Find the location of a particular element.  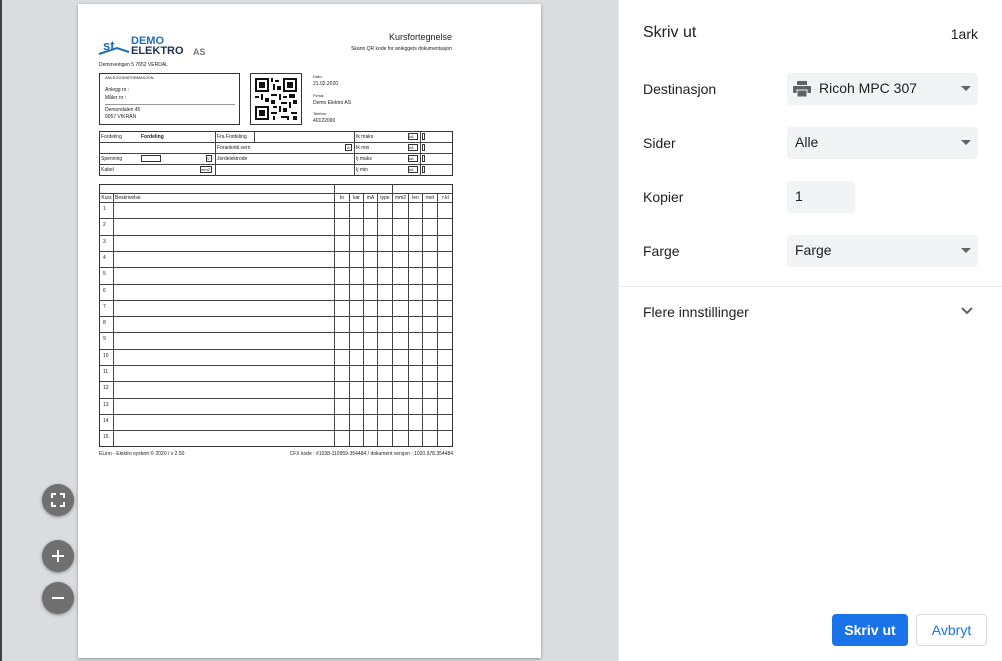

row-number: 13 is located at coordinates (106, 404).